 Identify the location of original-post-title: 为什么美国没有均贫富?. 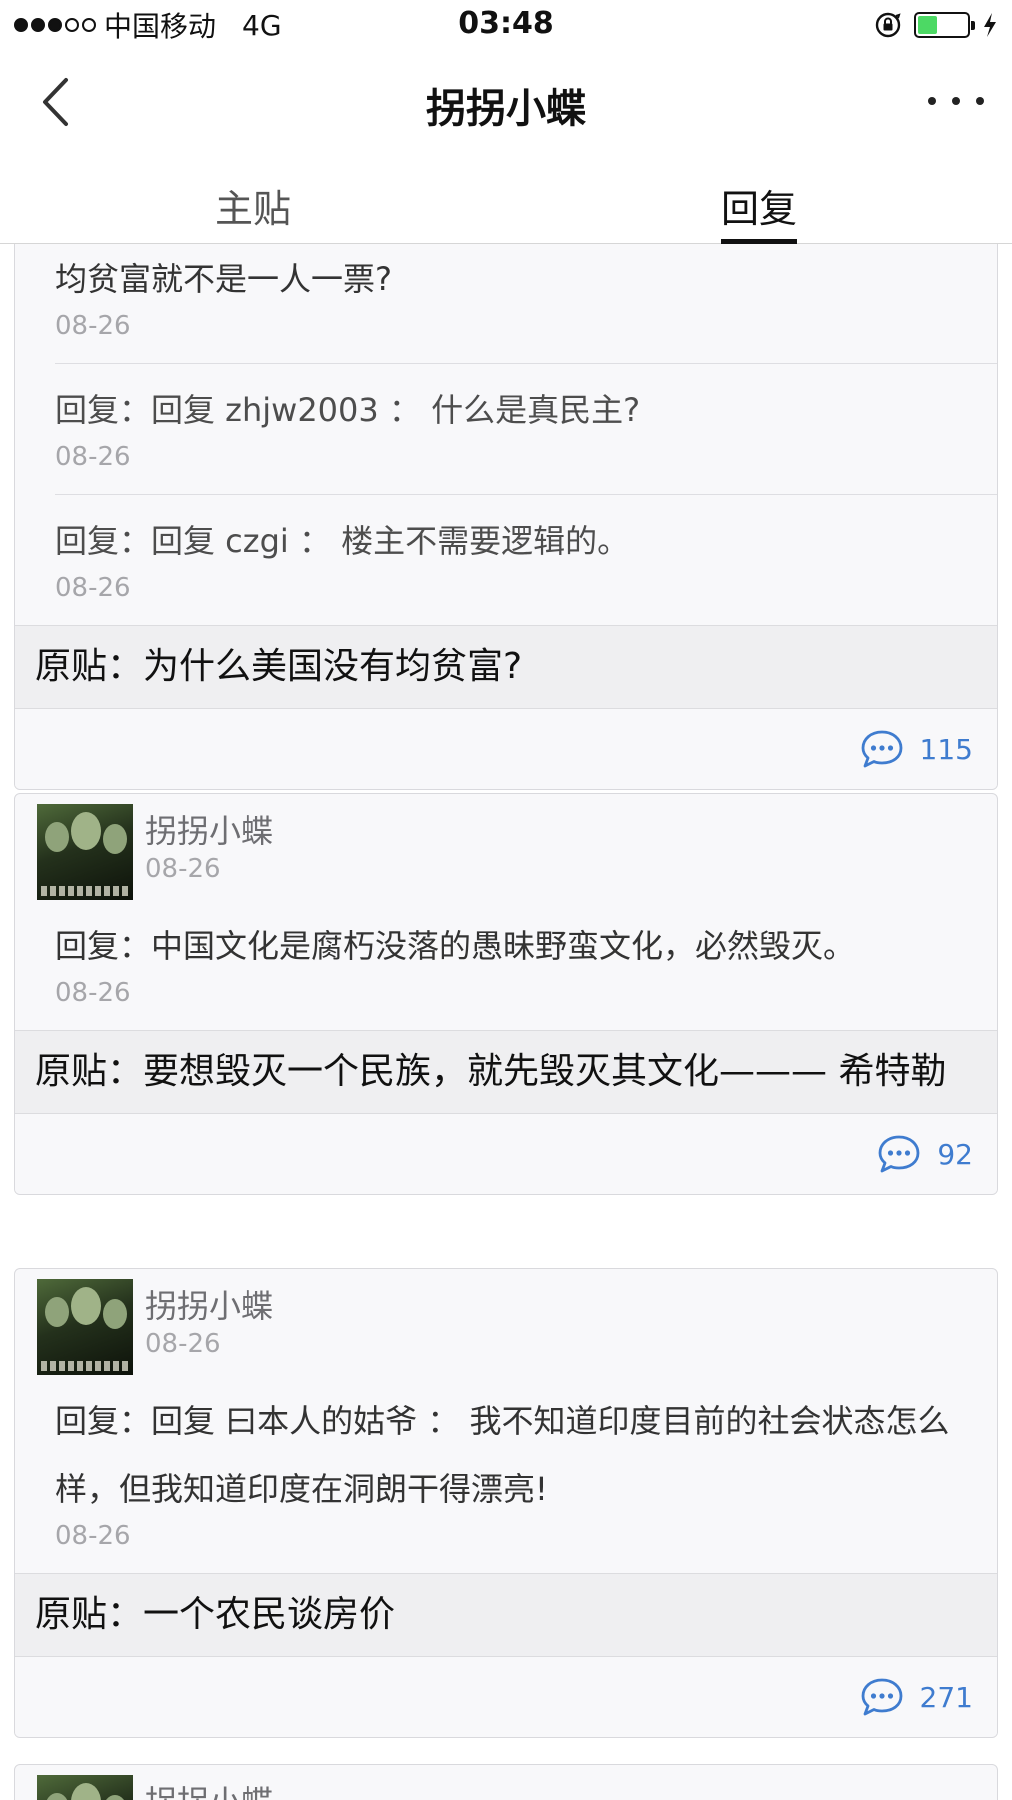
(333, 666).